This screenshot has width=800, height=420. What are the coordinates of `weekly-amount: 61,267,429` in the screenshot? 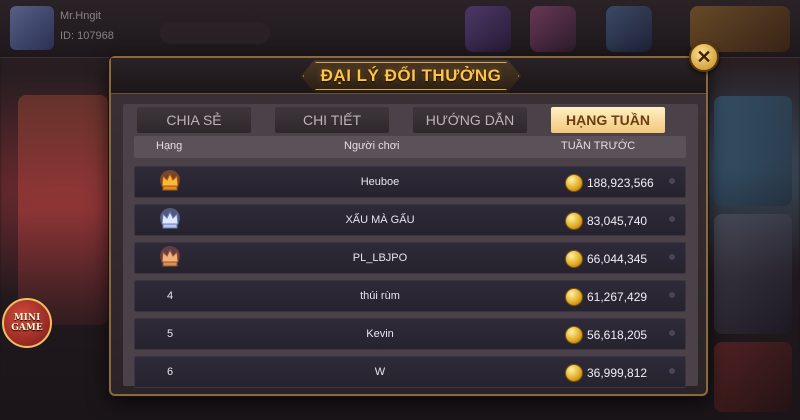 It's located at (617, 297).